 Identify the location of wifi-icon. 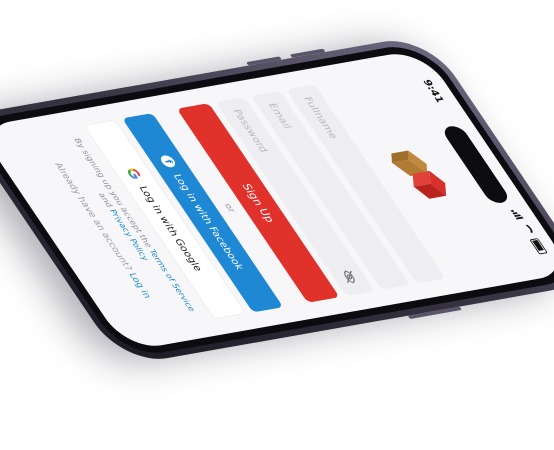
(527, 229).